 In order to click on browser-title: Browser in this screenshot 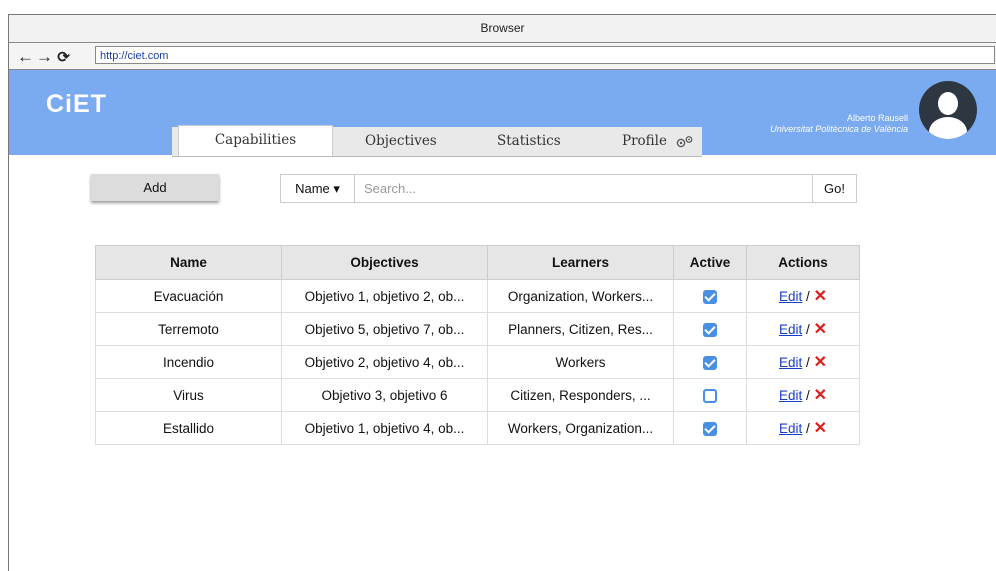, I will do `click(502, 28)`.